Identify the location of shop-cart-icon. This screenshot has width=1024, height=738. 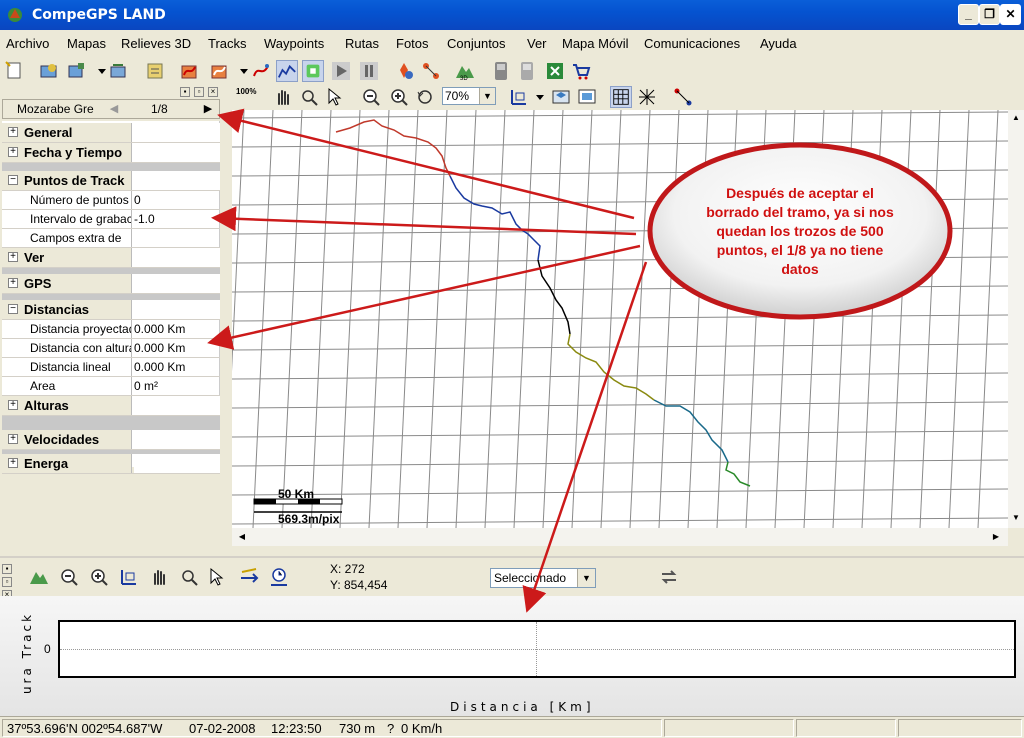
(581, 71).